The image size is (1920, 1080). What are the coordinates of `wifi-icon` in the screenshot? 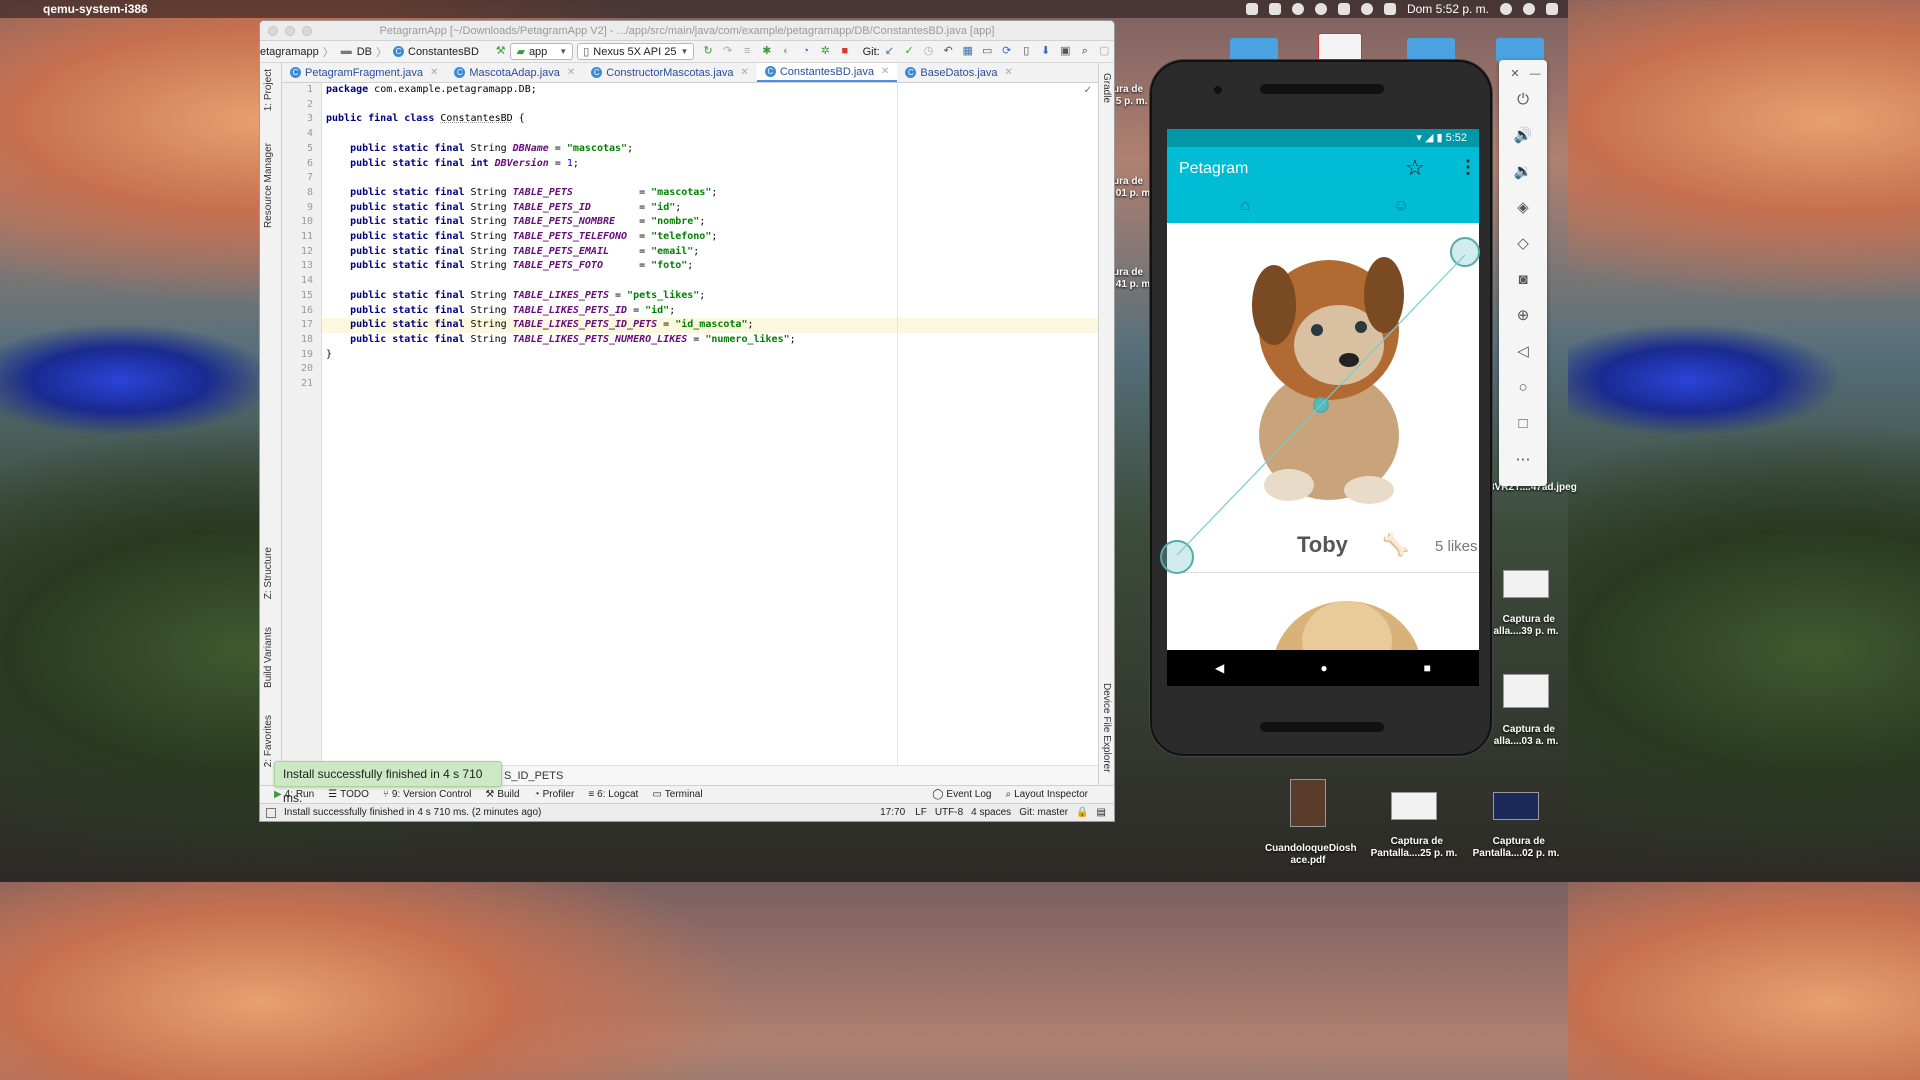 It's located at (1366, 9).